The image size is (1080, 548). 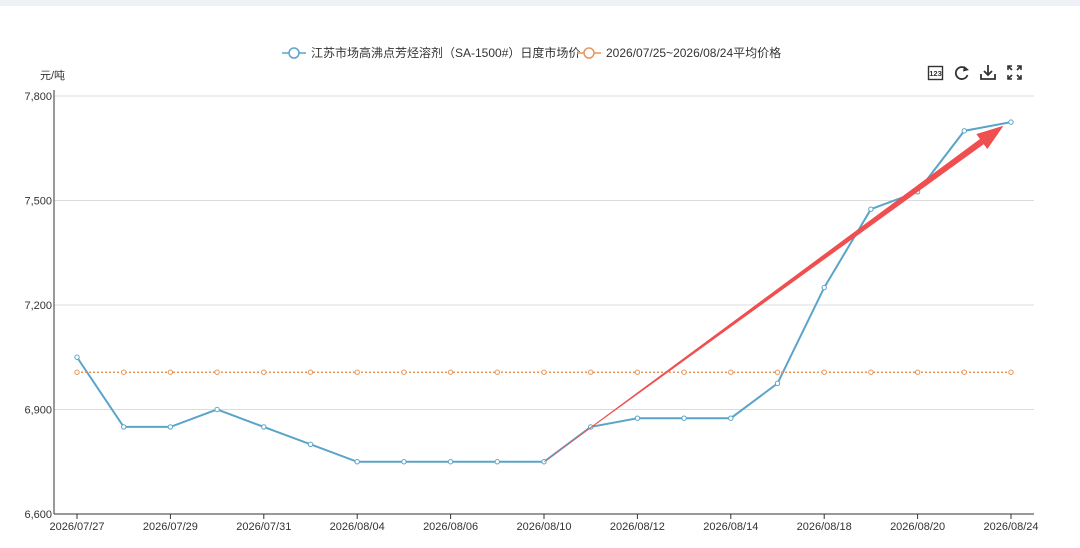 I want to click on x-tick-label: 2026/08/24, so click(x=1010, y=527).